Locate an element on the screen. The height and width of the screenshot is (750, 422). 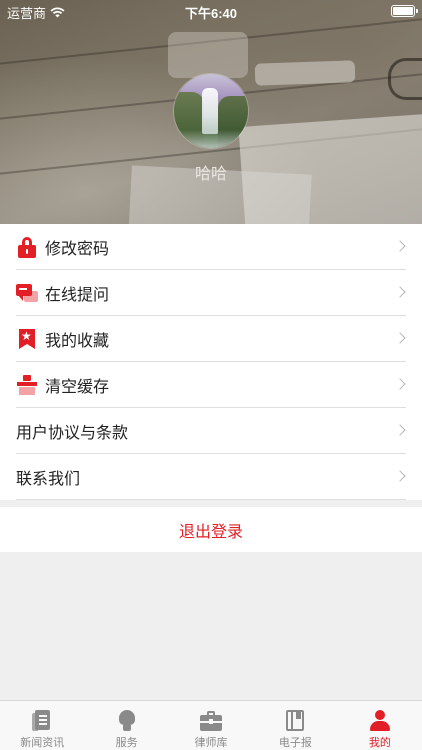
tab-label: 律师库 is located at coordinates (211, 742).